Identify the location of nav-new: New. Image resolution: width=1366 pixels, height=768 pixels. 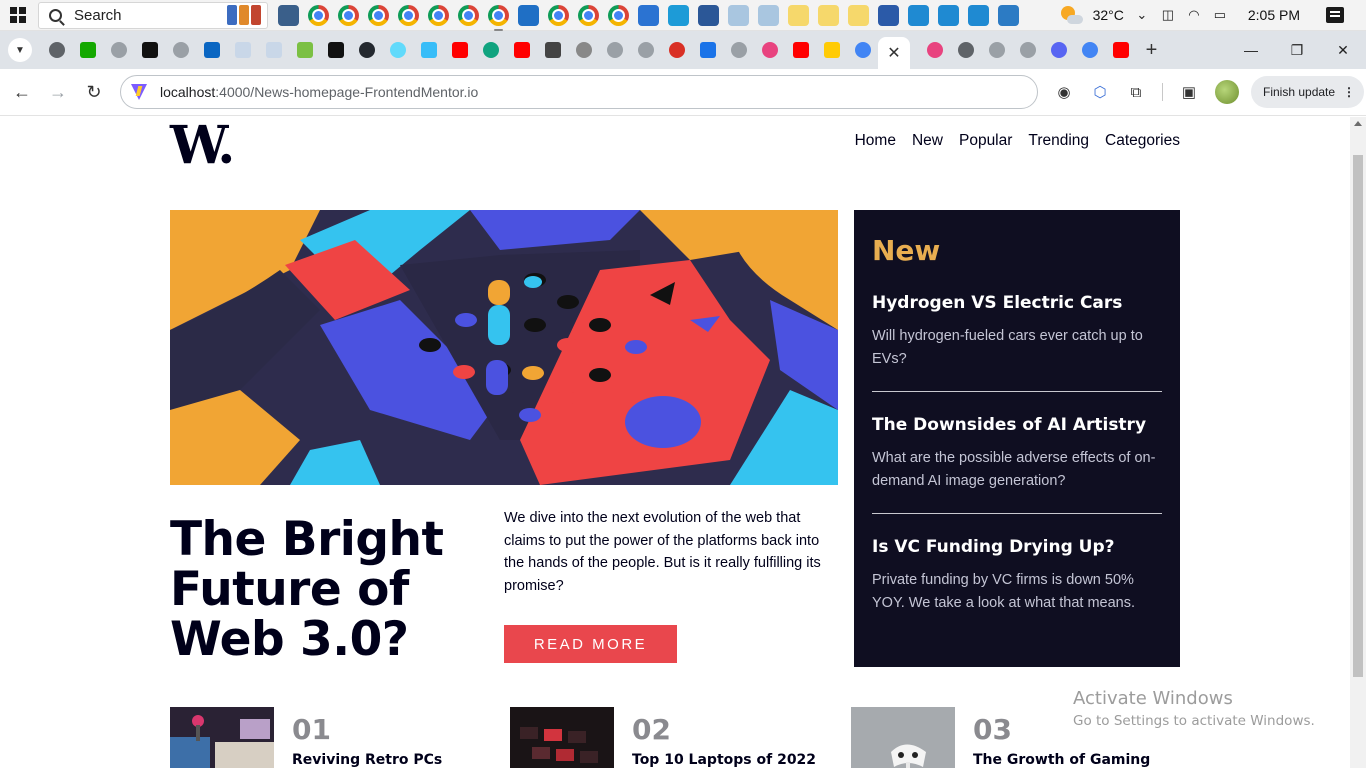
(927, 141).